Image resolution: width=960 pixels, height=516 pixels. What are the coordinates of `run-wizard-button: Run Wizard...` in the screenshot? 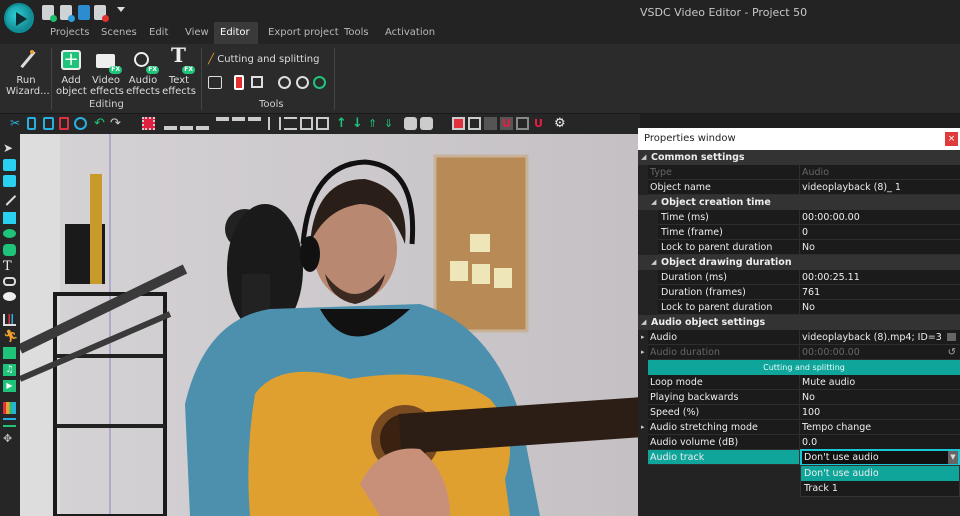 It's located at (28, 72).